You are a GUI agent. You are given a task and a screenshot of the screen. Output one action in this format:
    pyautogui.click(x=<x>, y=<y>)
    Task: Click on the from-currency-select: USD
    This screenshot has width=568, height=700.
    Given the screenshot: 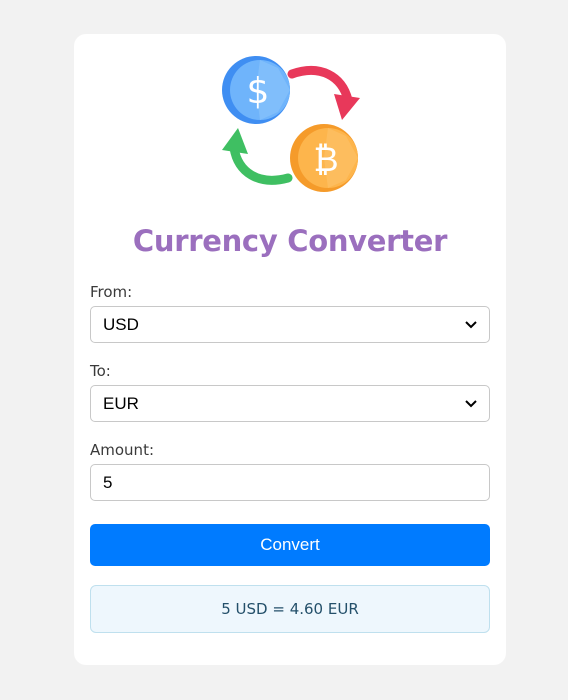 What is the action you would take?
    pyautogui.click(x=290, y=324)
    